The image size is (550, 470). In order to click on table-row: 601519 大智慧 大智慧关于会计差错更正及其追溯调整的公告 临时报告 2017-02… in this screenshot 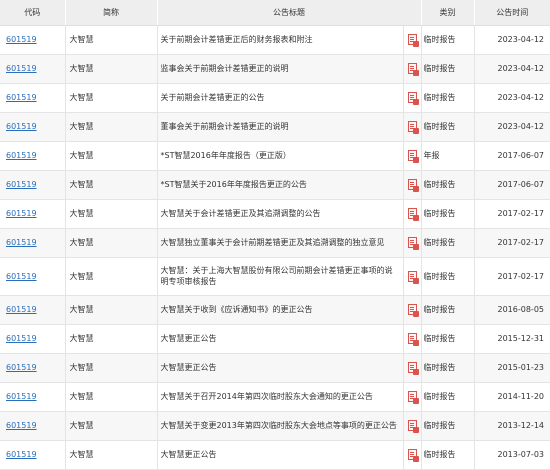, I will do `click(275, 214)`.